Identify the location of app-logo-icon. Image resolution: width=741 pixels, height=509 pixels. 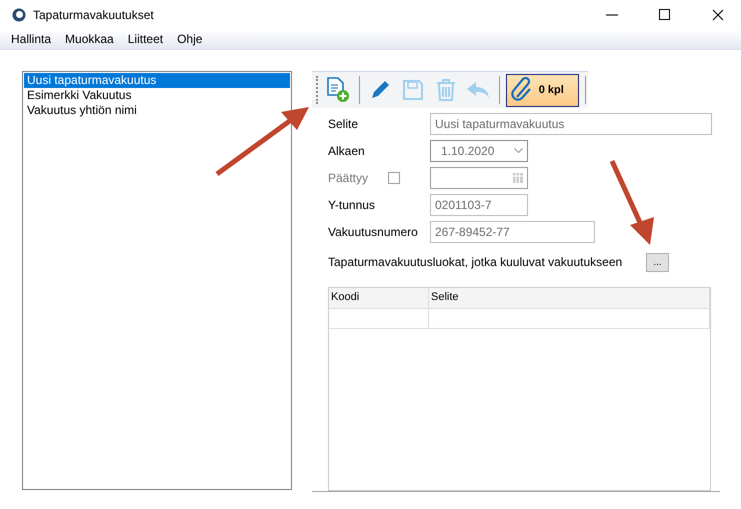
(19, 15).